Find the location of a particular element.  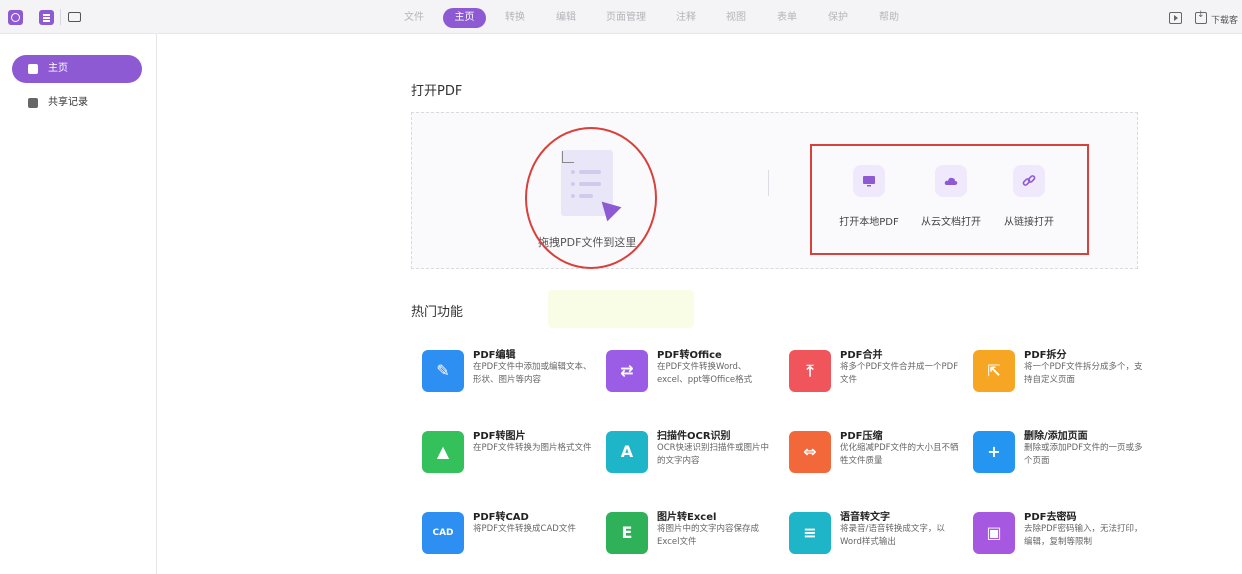

feature-ocr: A 扫描件OCR识别 OCR快速识别扫描件或图片中的文字内容 is located at coordinates (691, 451).